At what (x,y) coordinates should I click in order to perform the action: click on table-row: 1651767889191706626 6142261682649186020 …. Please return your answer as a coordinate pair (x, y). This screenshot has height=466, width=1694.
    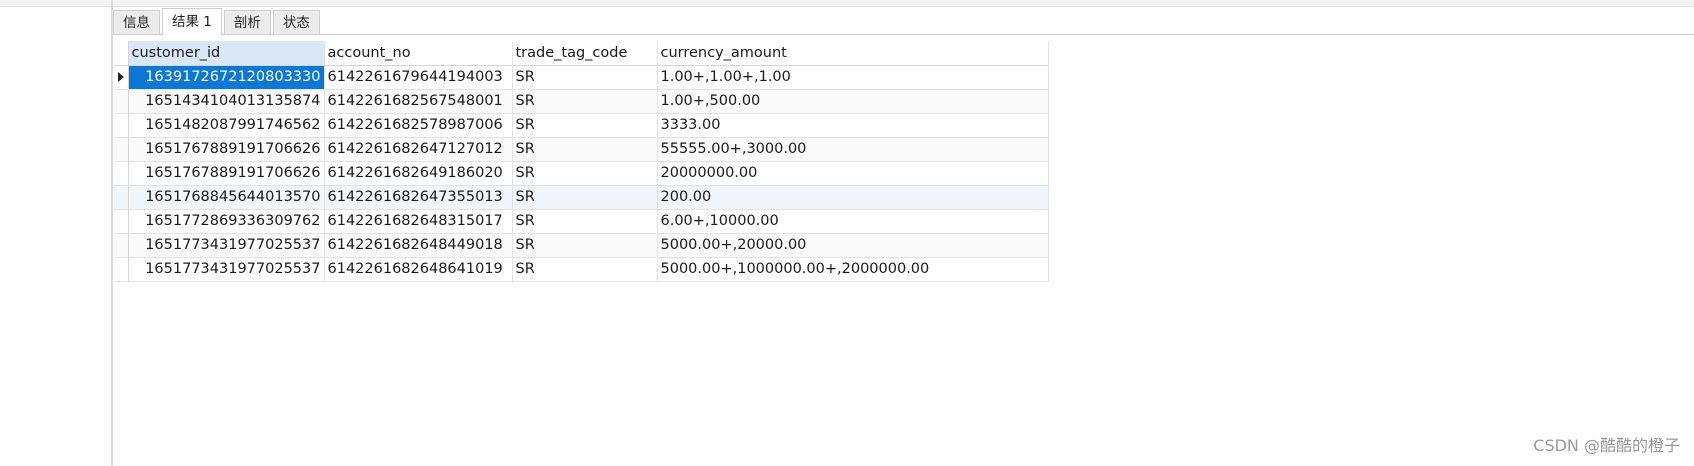
    Looking at the image, I should click on (581, 173).